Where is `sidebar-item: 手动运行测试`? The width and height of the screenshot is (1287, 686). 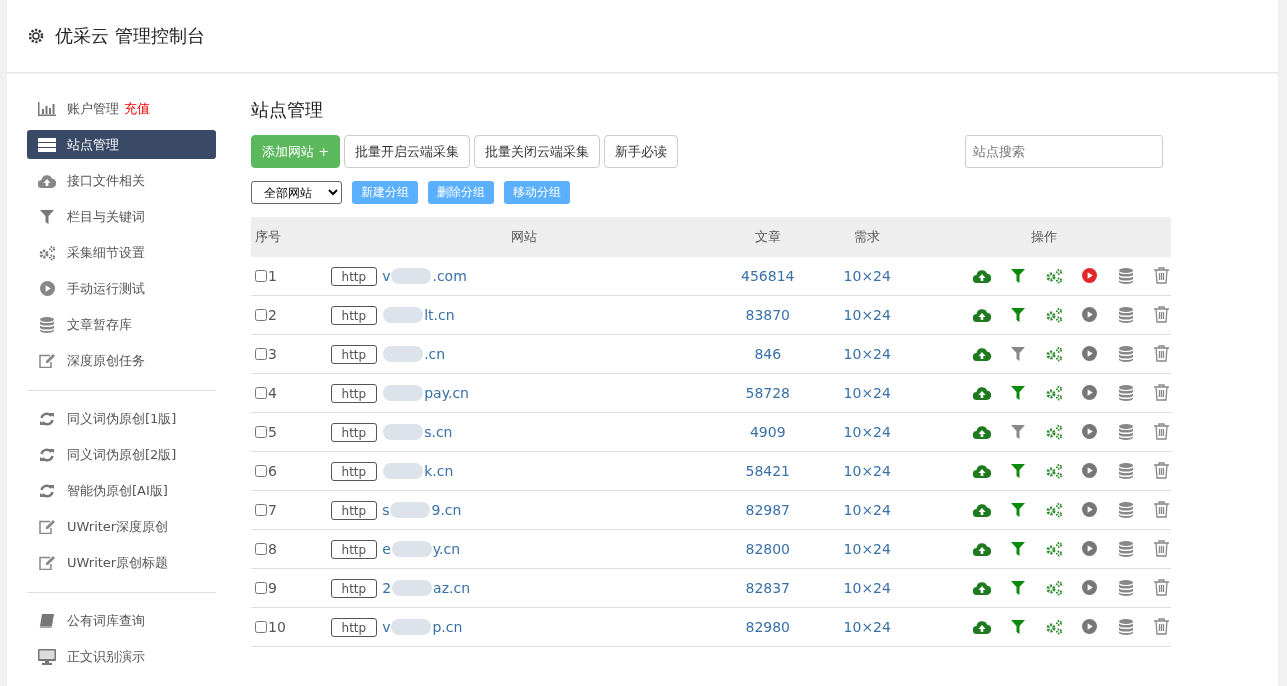
sidebar-item: 手动运行测试 is located at coordinates (121, 288).